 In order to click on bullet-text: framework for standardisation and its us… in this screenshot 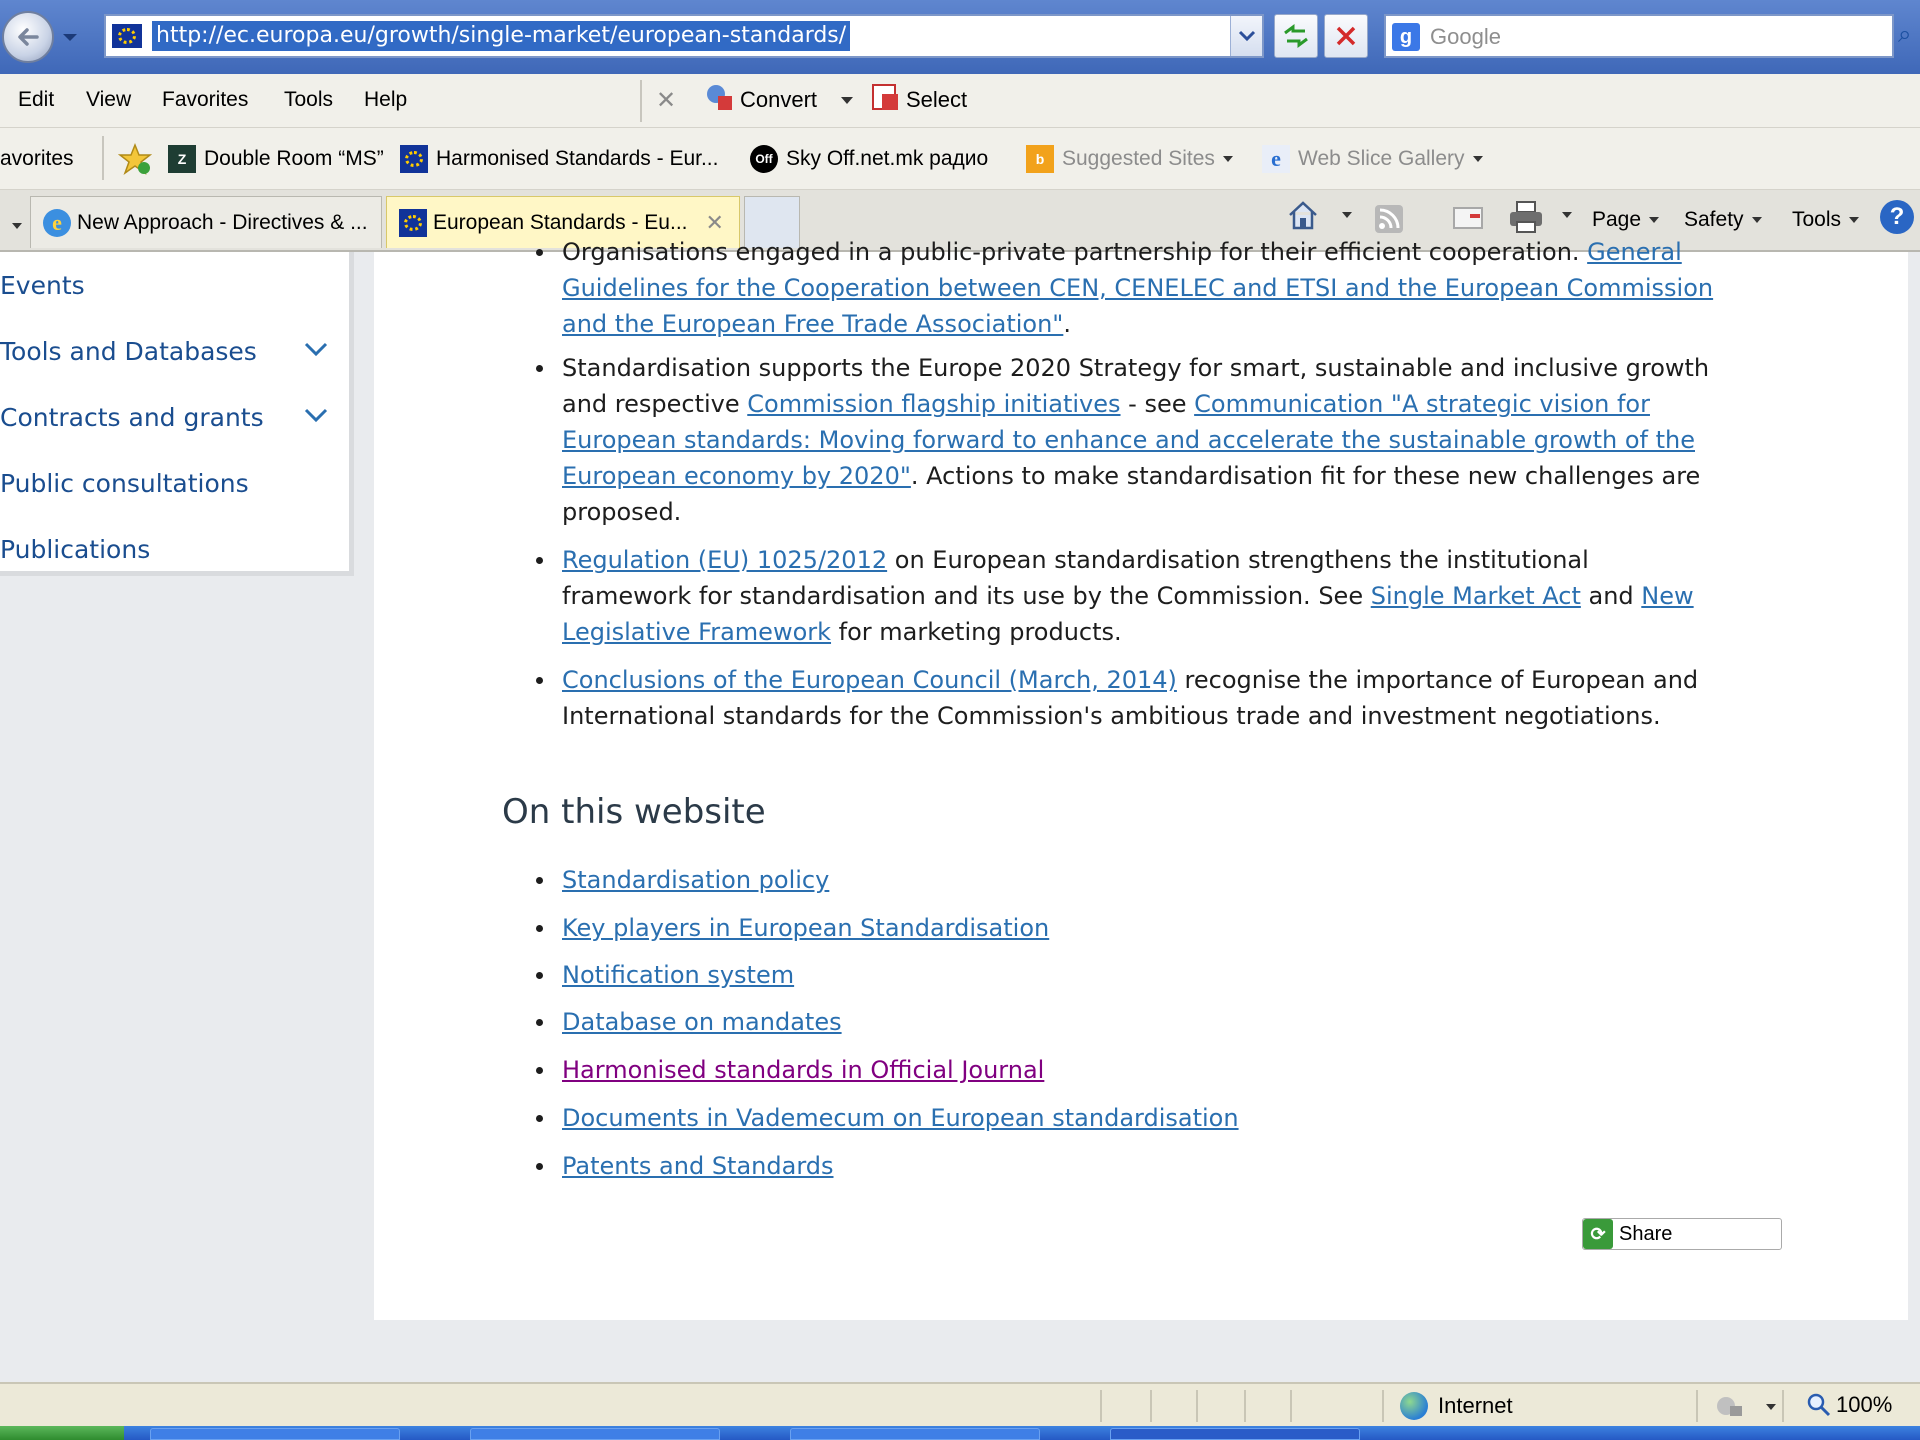, I will do `click(966, 596)`.